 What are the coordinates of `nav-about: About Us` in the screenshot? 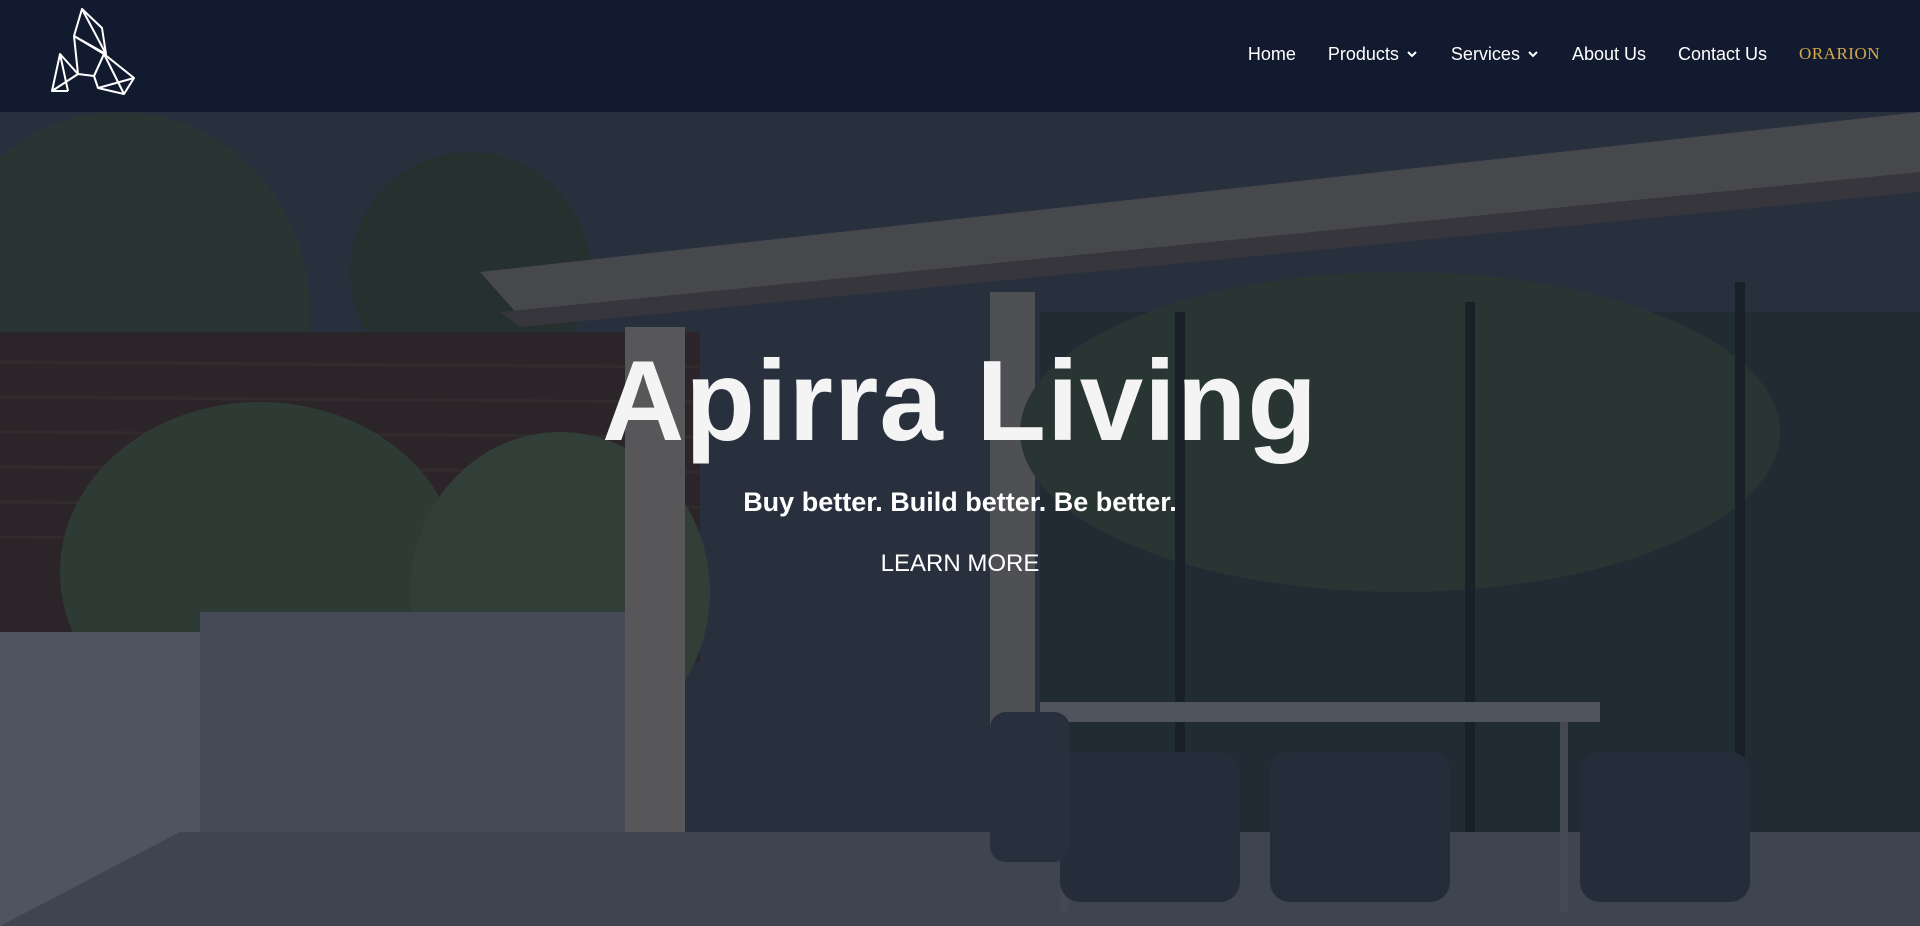 It's located at (1609, 54).